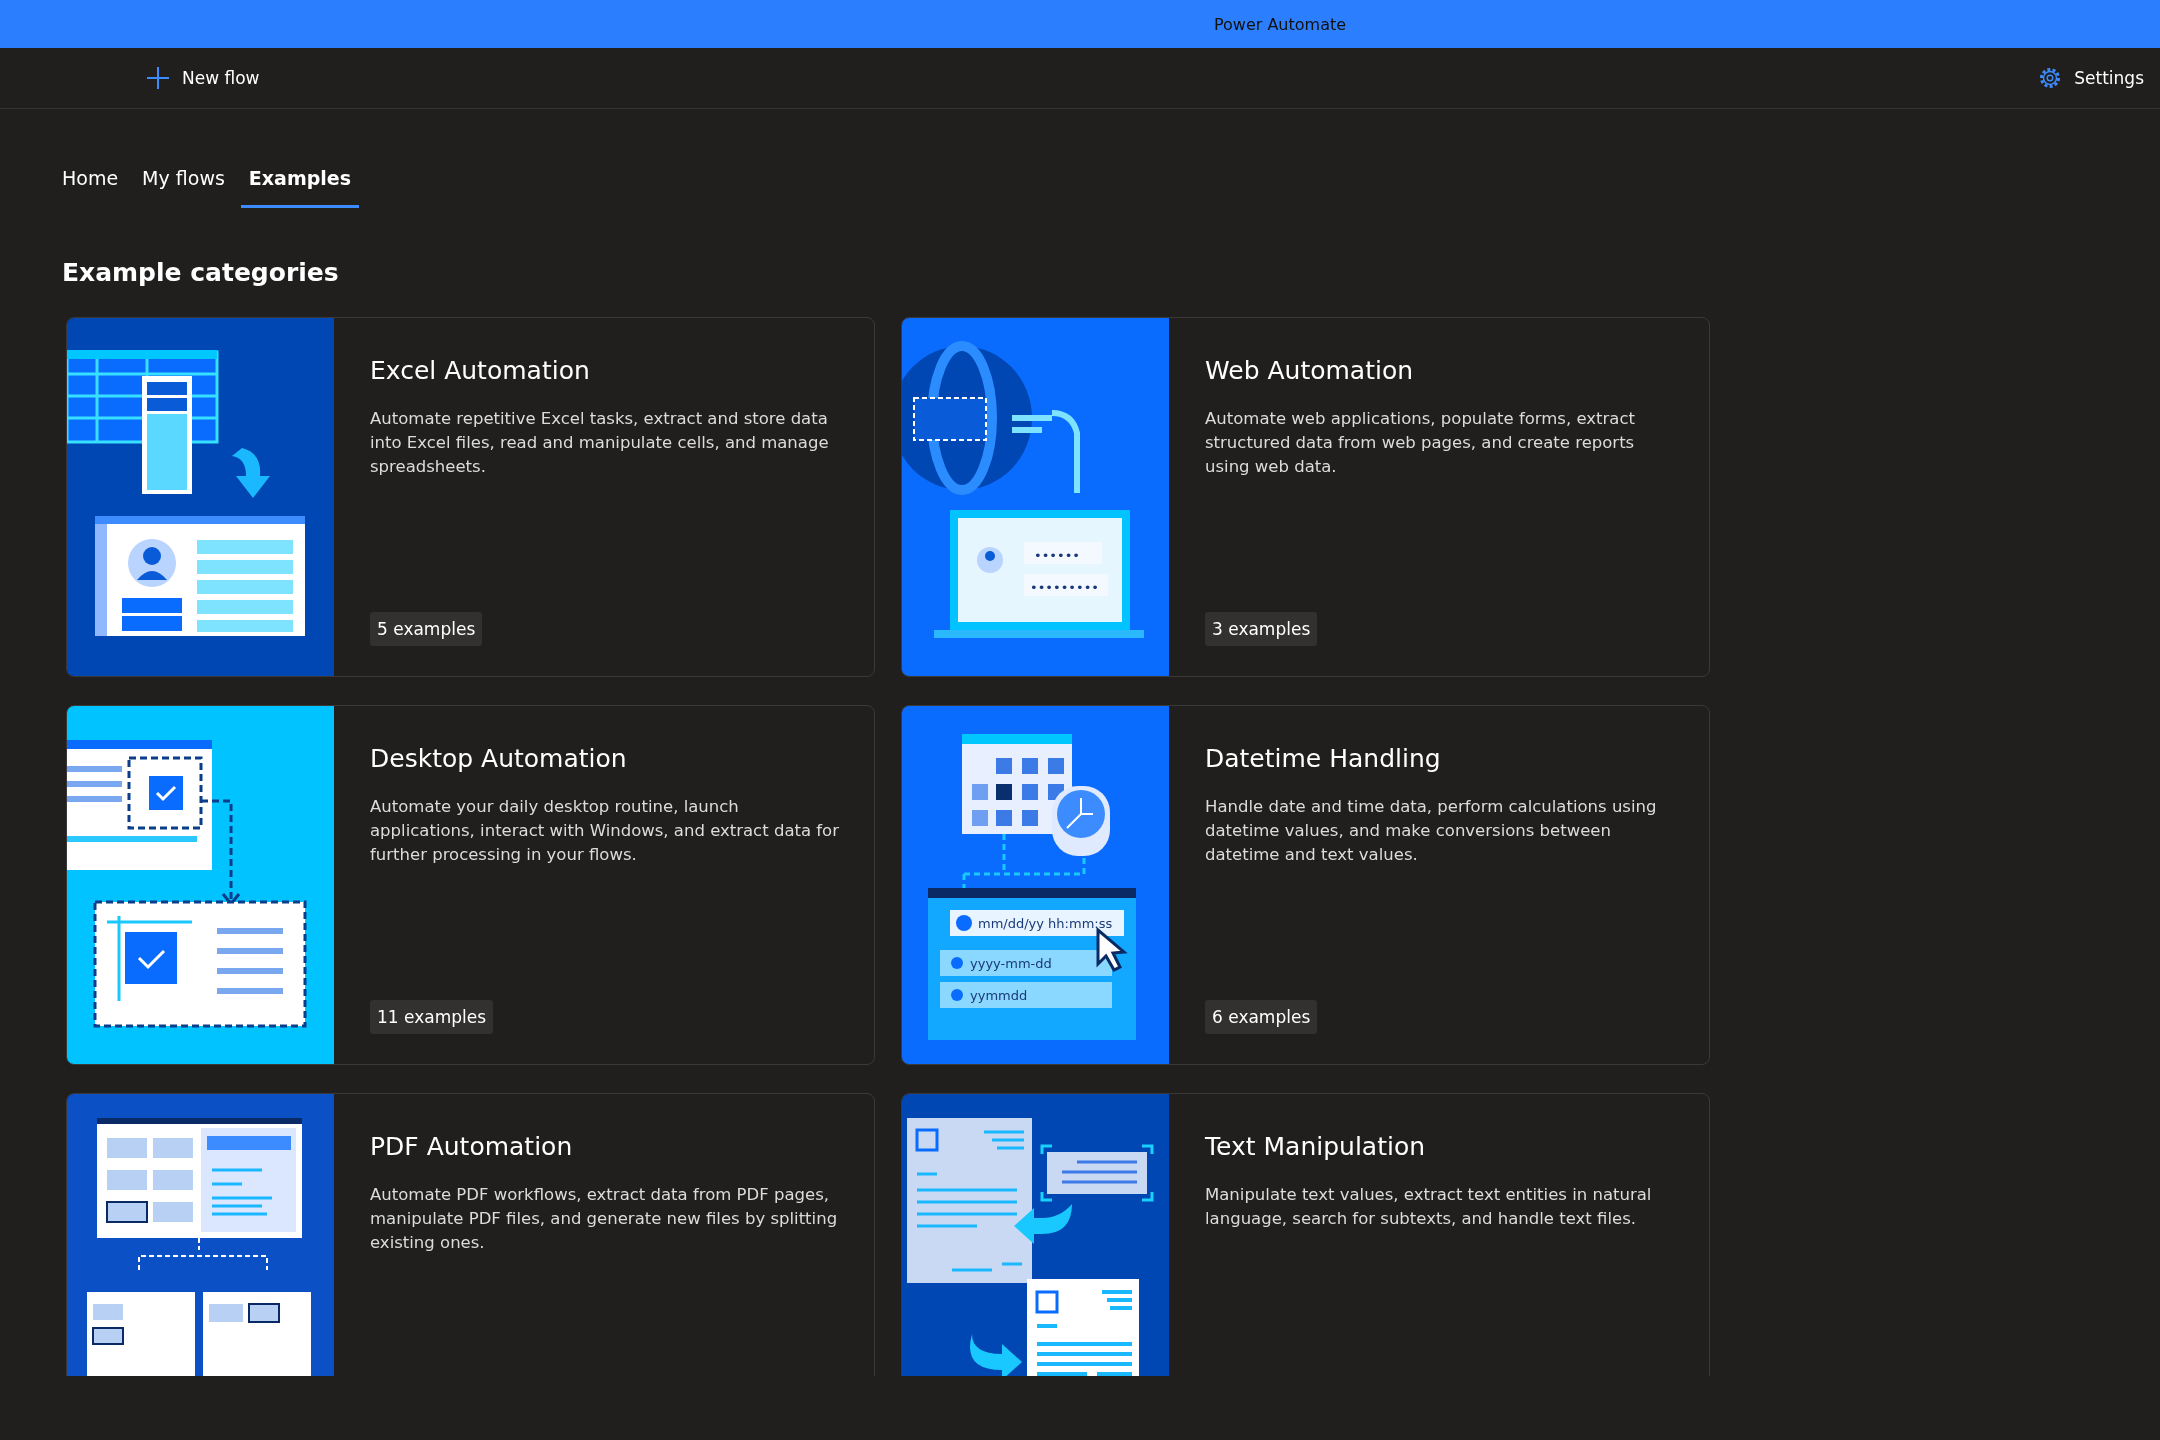  I want to click on card-title: Excel Automation, so click(480, 370).